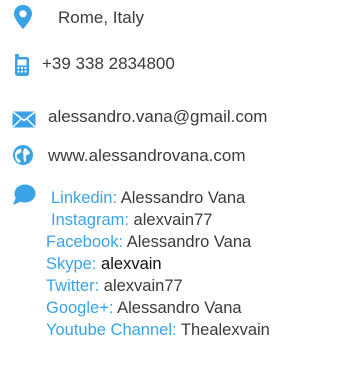 The image size is (354, 376). What do you see at coordinates (157, 117) in the screenshot?
I see `email-link: alessandro.vana@gmail.com` at bounding box center [157, 117].